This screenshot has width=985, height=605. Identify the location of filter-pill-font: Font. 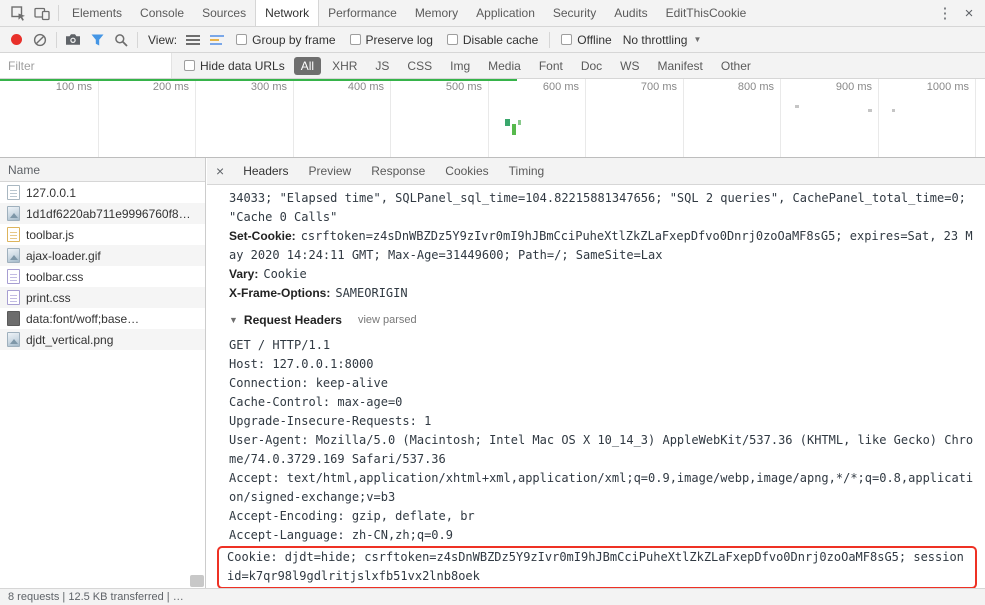
(551, 66).